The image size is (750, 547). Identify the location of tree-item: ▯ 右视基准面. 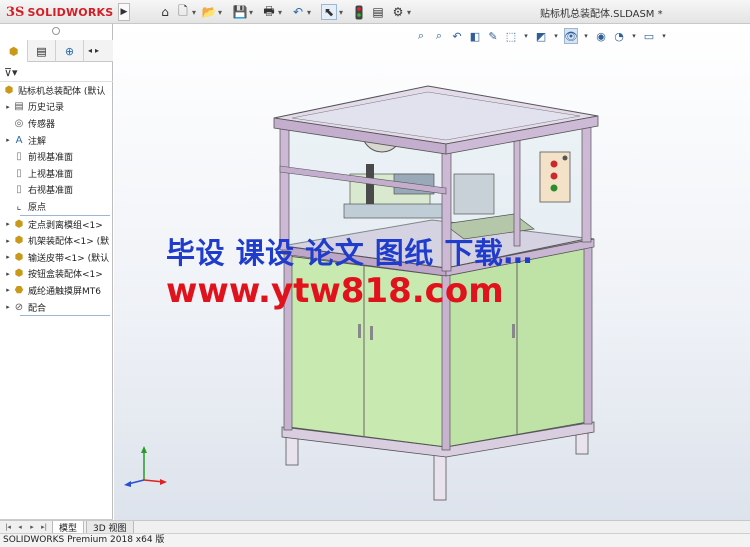
(56, 190).